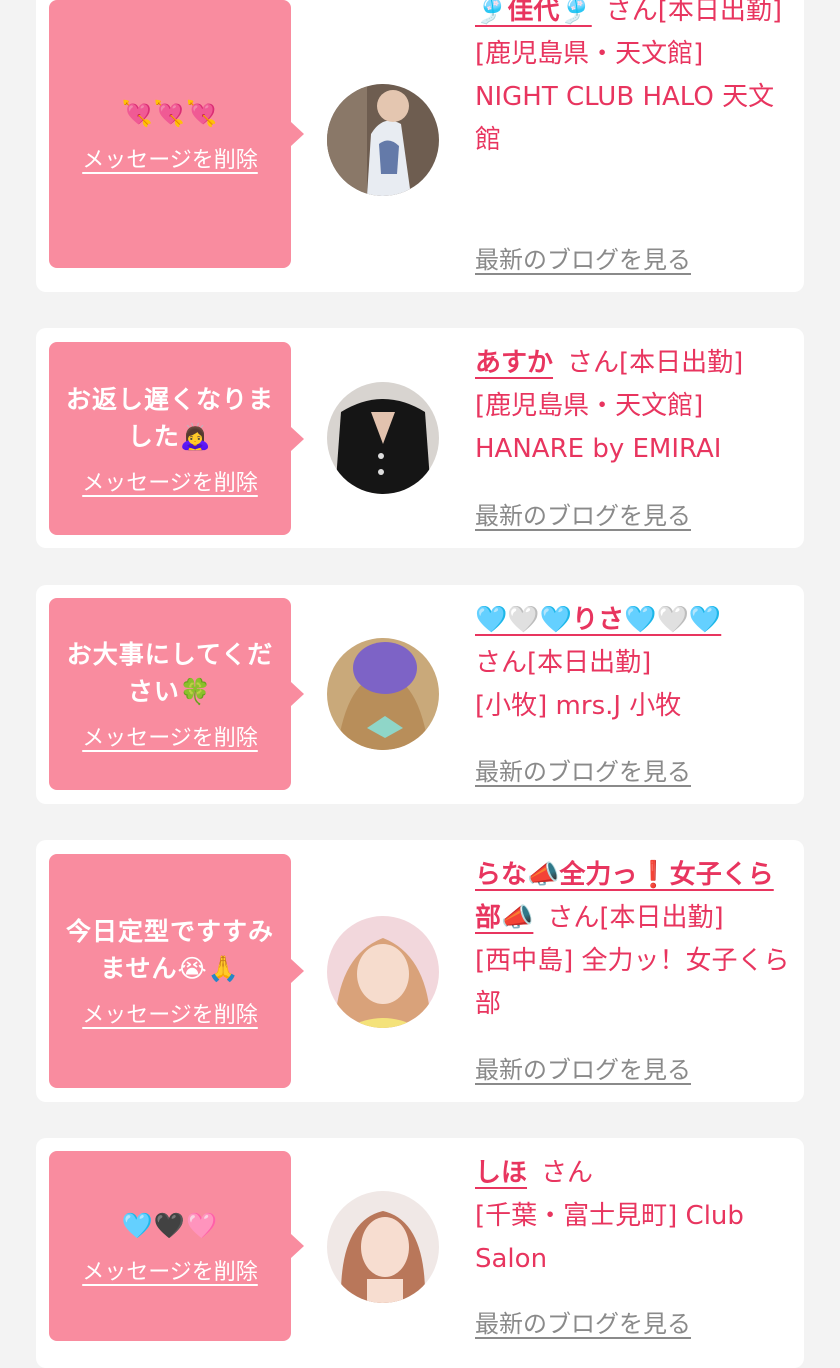 Image resolution: width=840 pixels, height=1368 pixels. I want to click on message-text: 🩵🖤🩷, so click(170, 1225).